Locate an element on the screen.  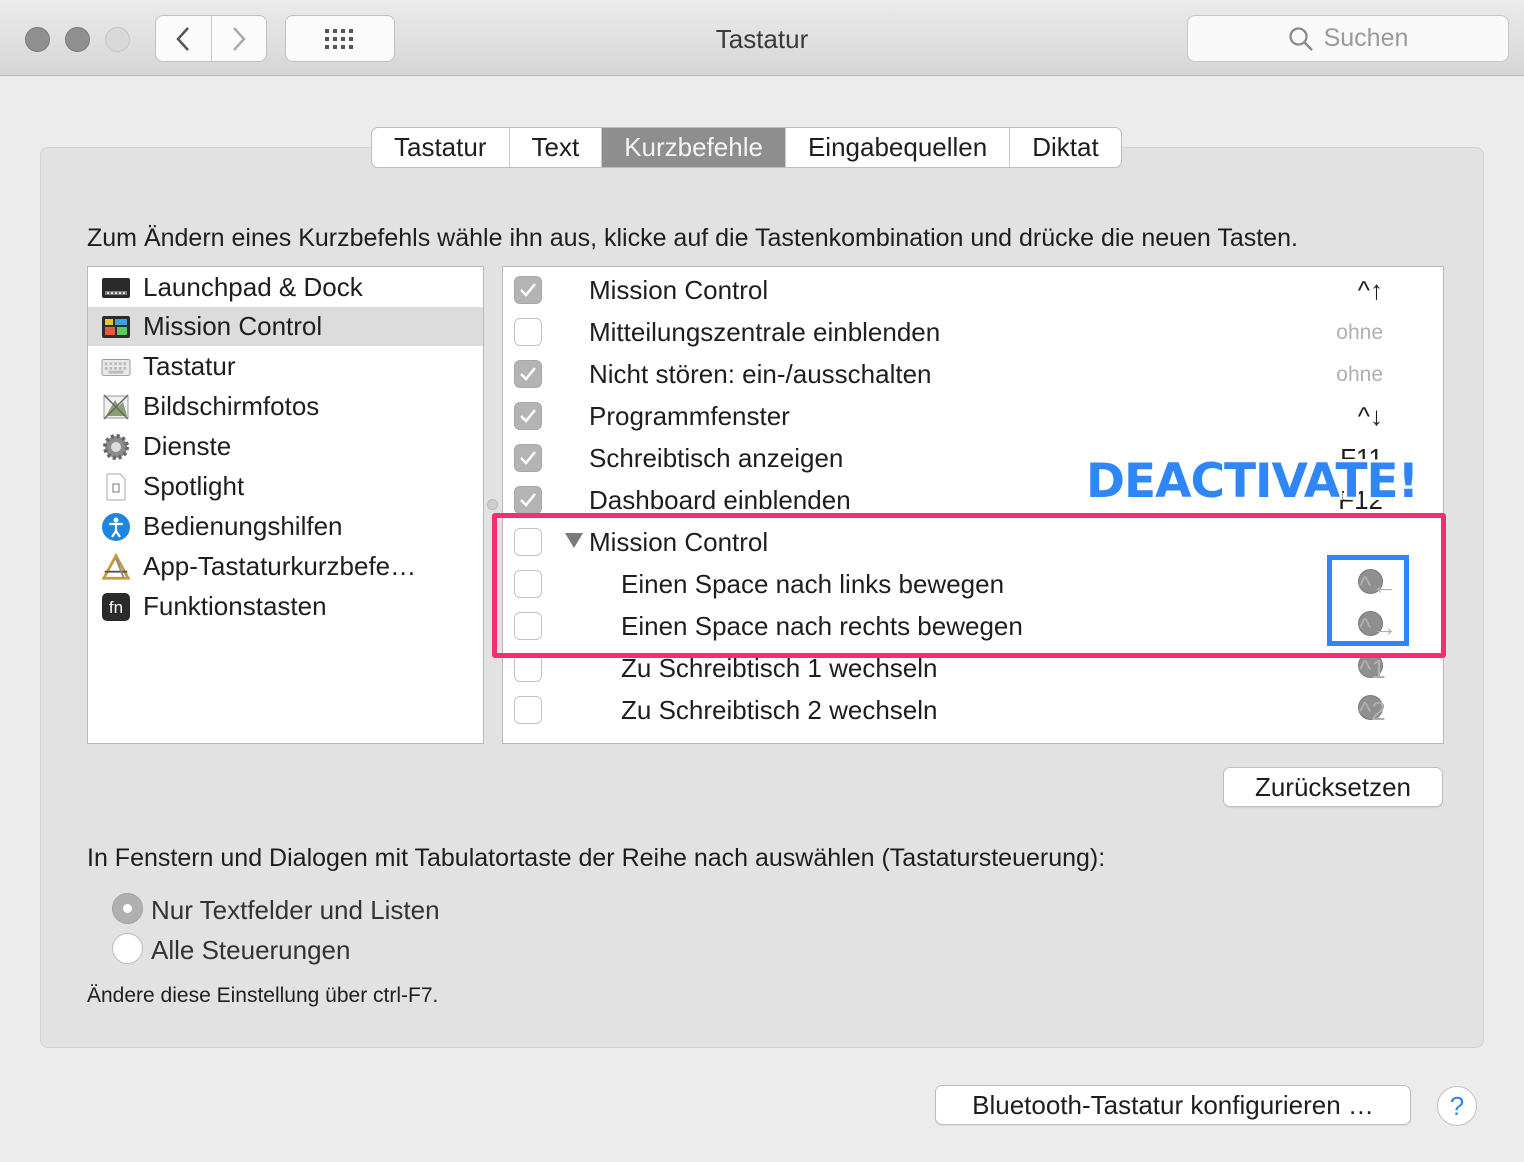
tab-tastatur: Tastatur is located at coordinates (440, 147).